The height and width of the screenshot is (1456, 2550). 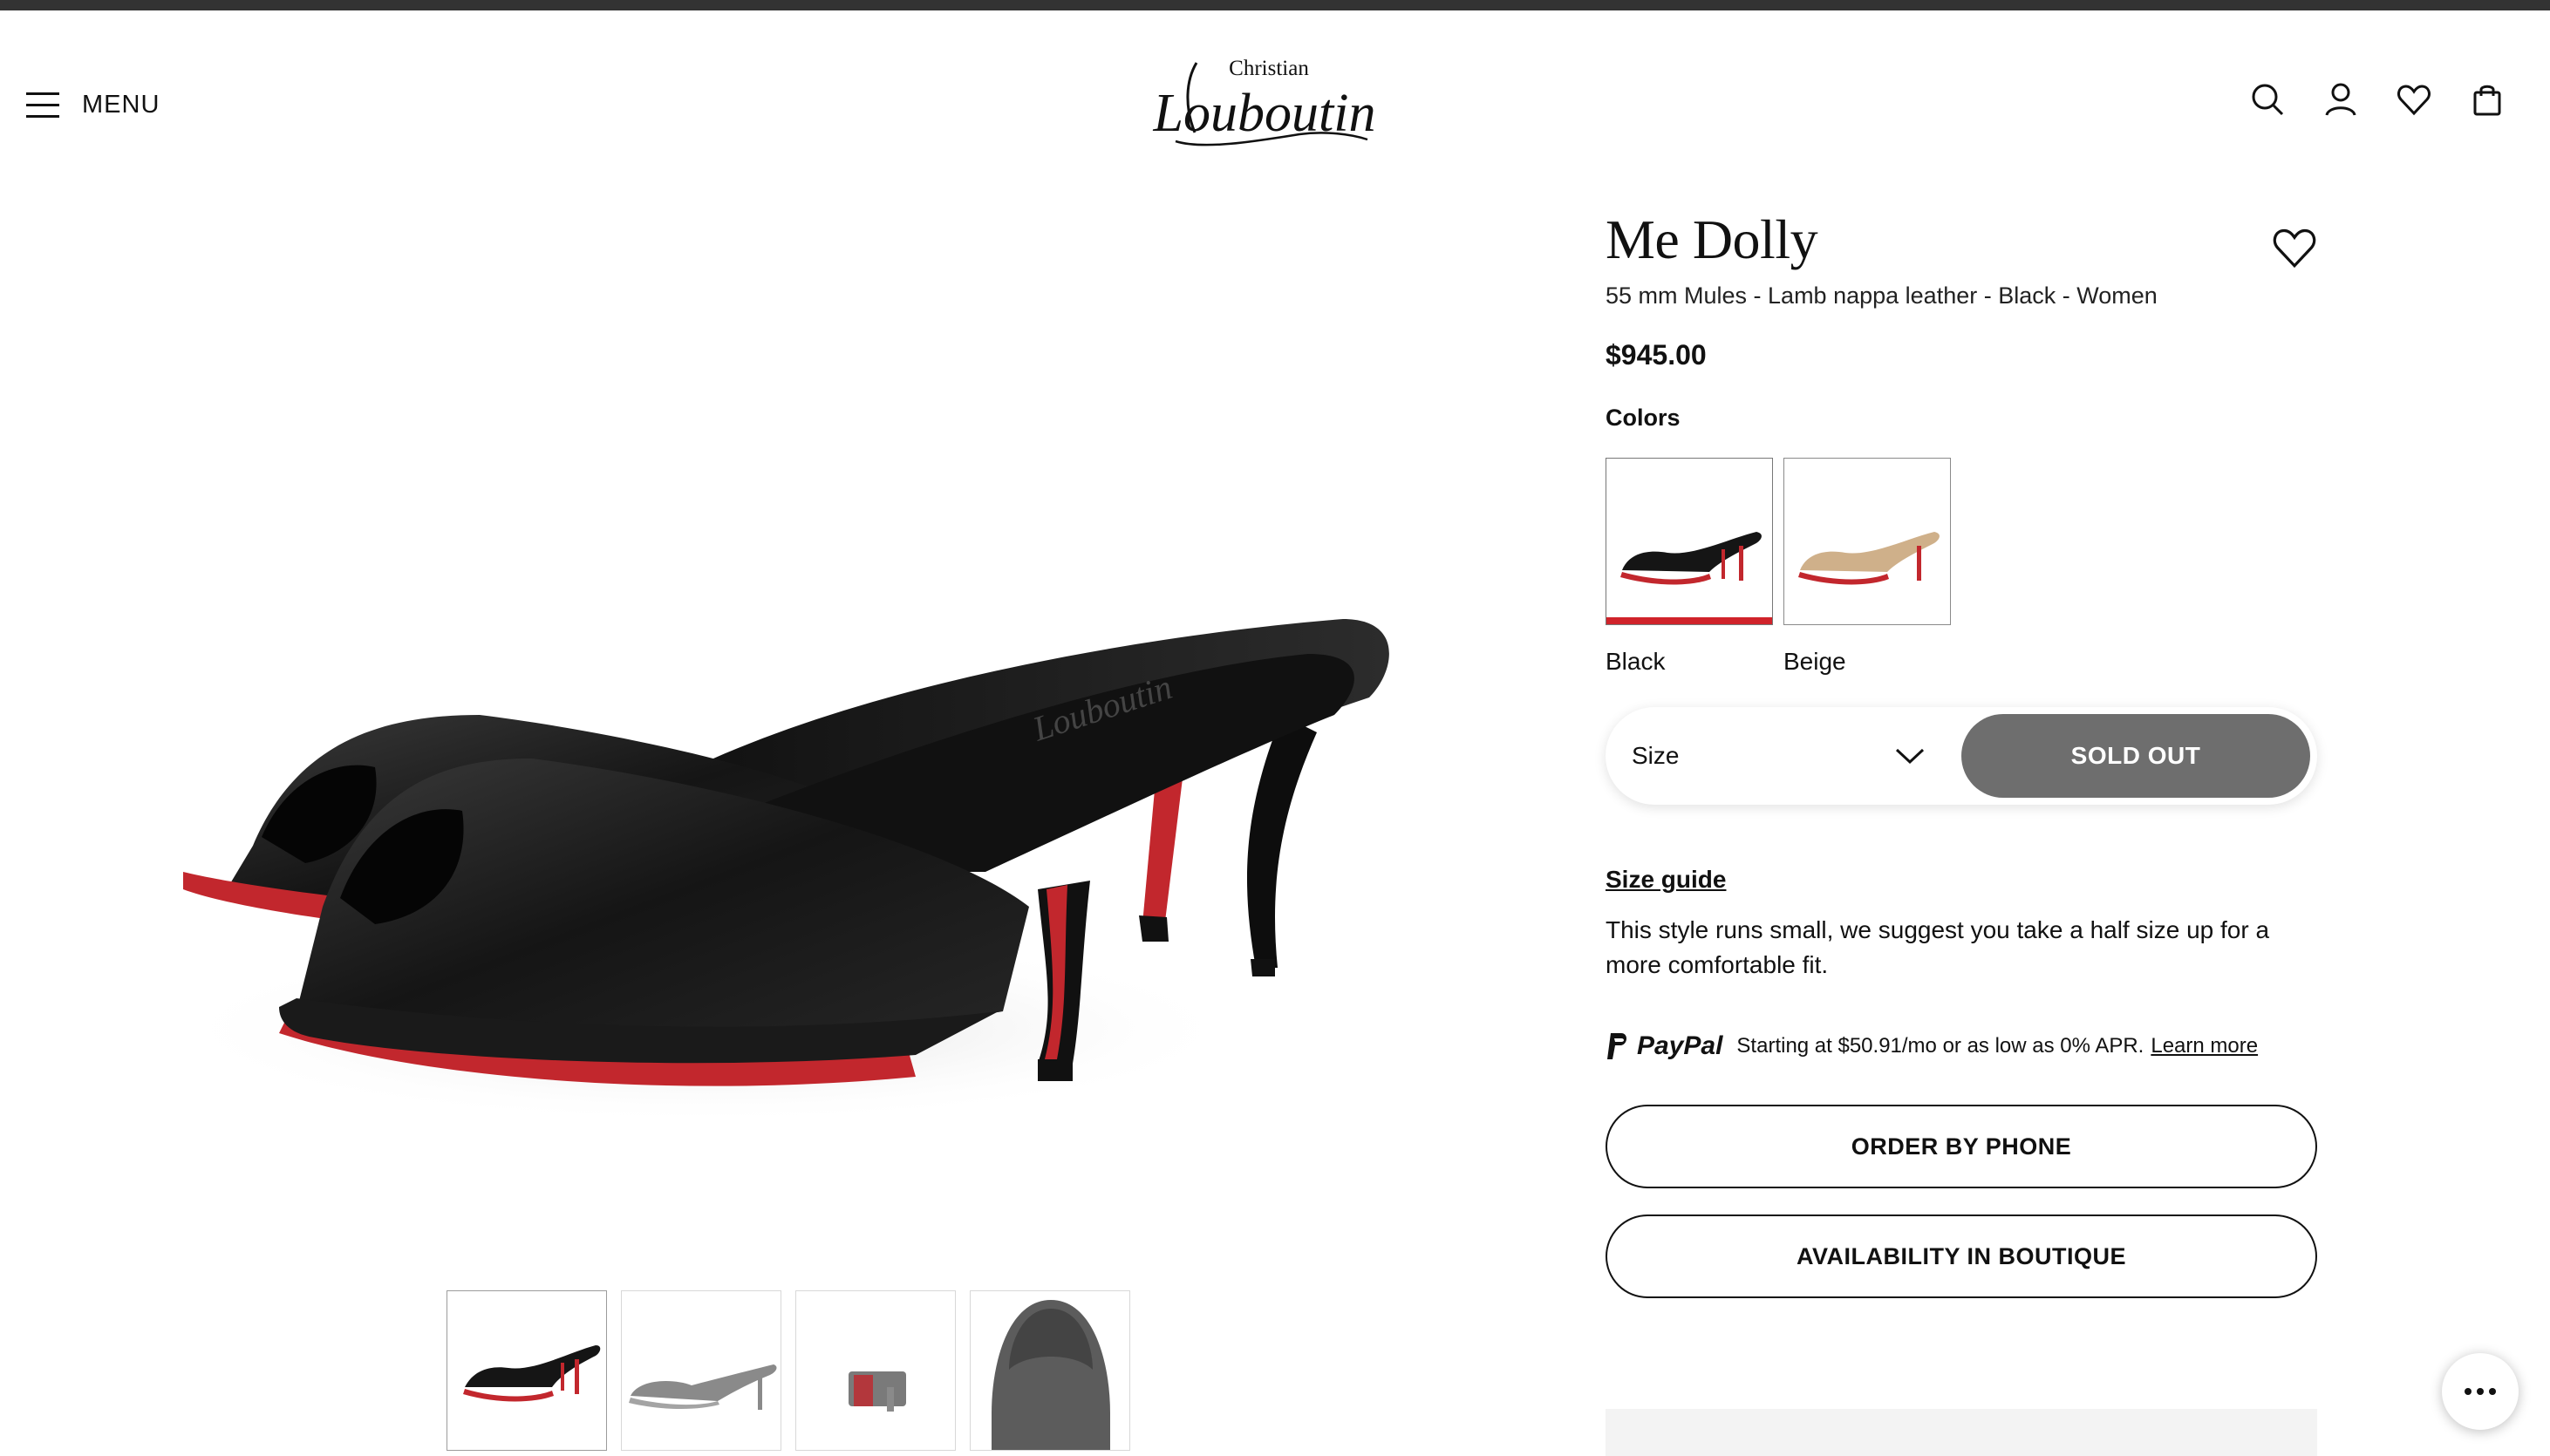 What do you see at coordinates (1050, 1370) in the screenshot?
I see `thumbnail-top-view` at bounding box center [1050, 1370].